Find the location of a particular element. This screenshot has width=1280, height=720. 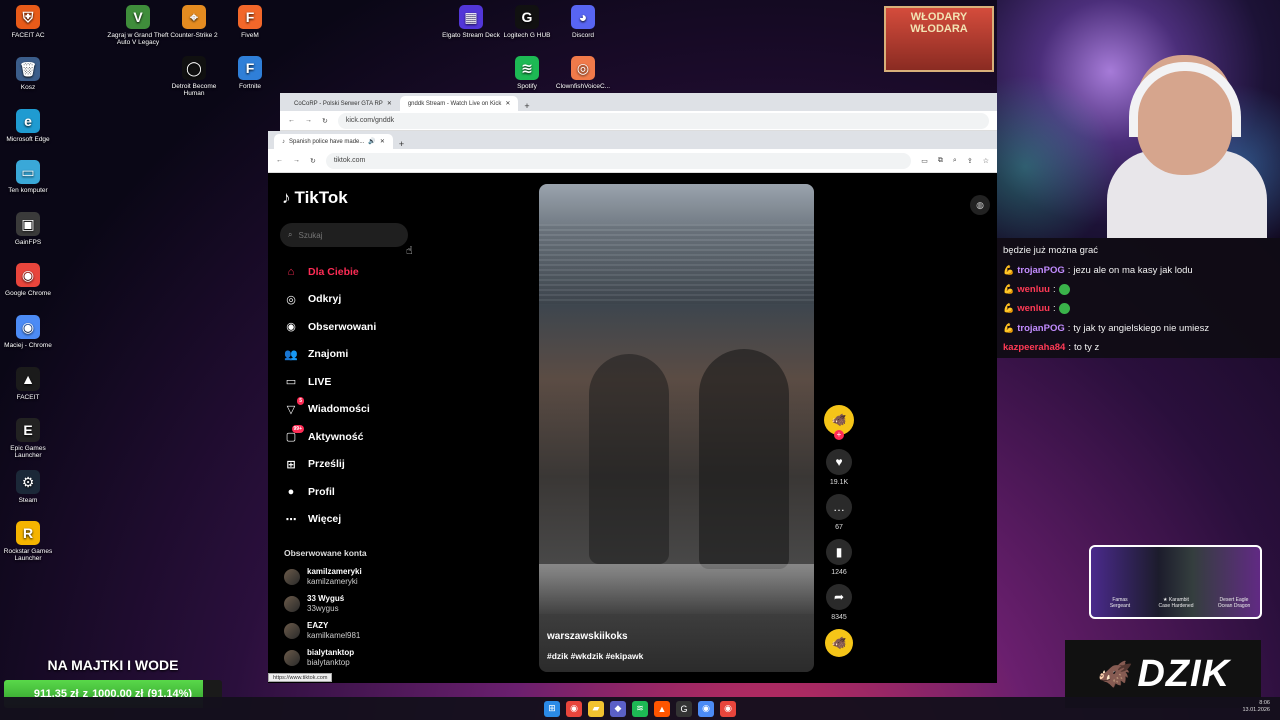

badge-arm-icon: 💪 is located at coordinates (1009, 269).